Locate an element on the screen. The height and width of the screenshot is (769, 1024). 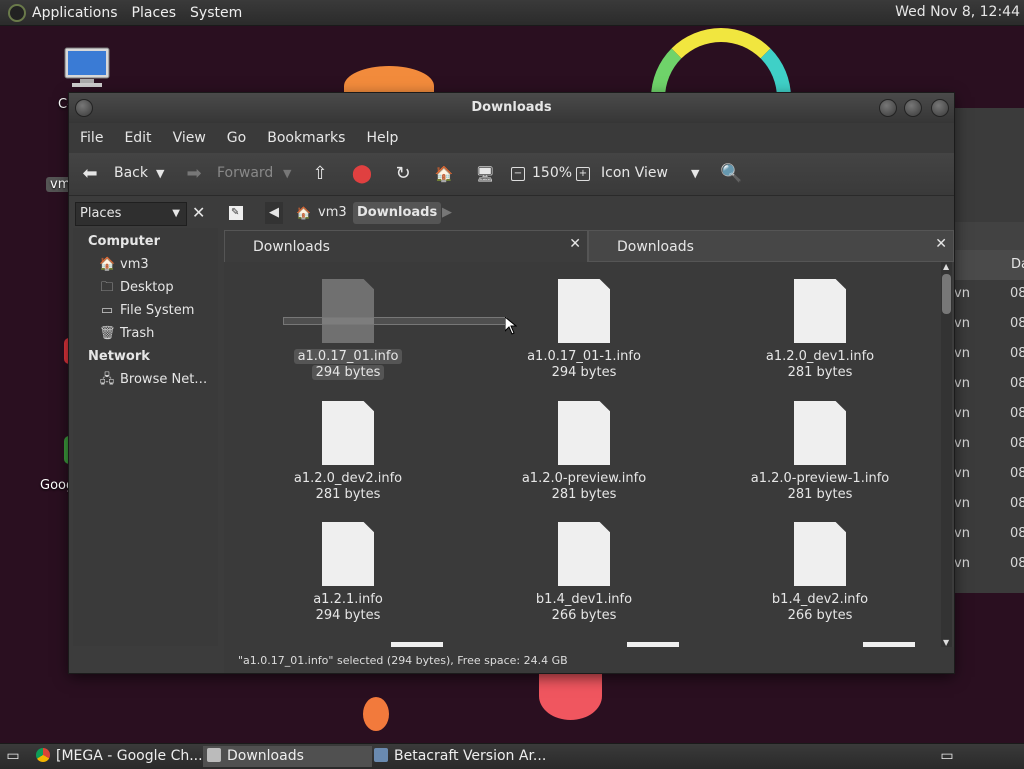
sidebar-item-trash: Trash is located at coordinates (137, 333).